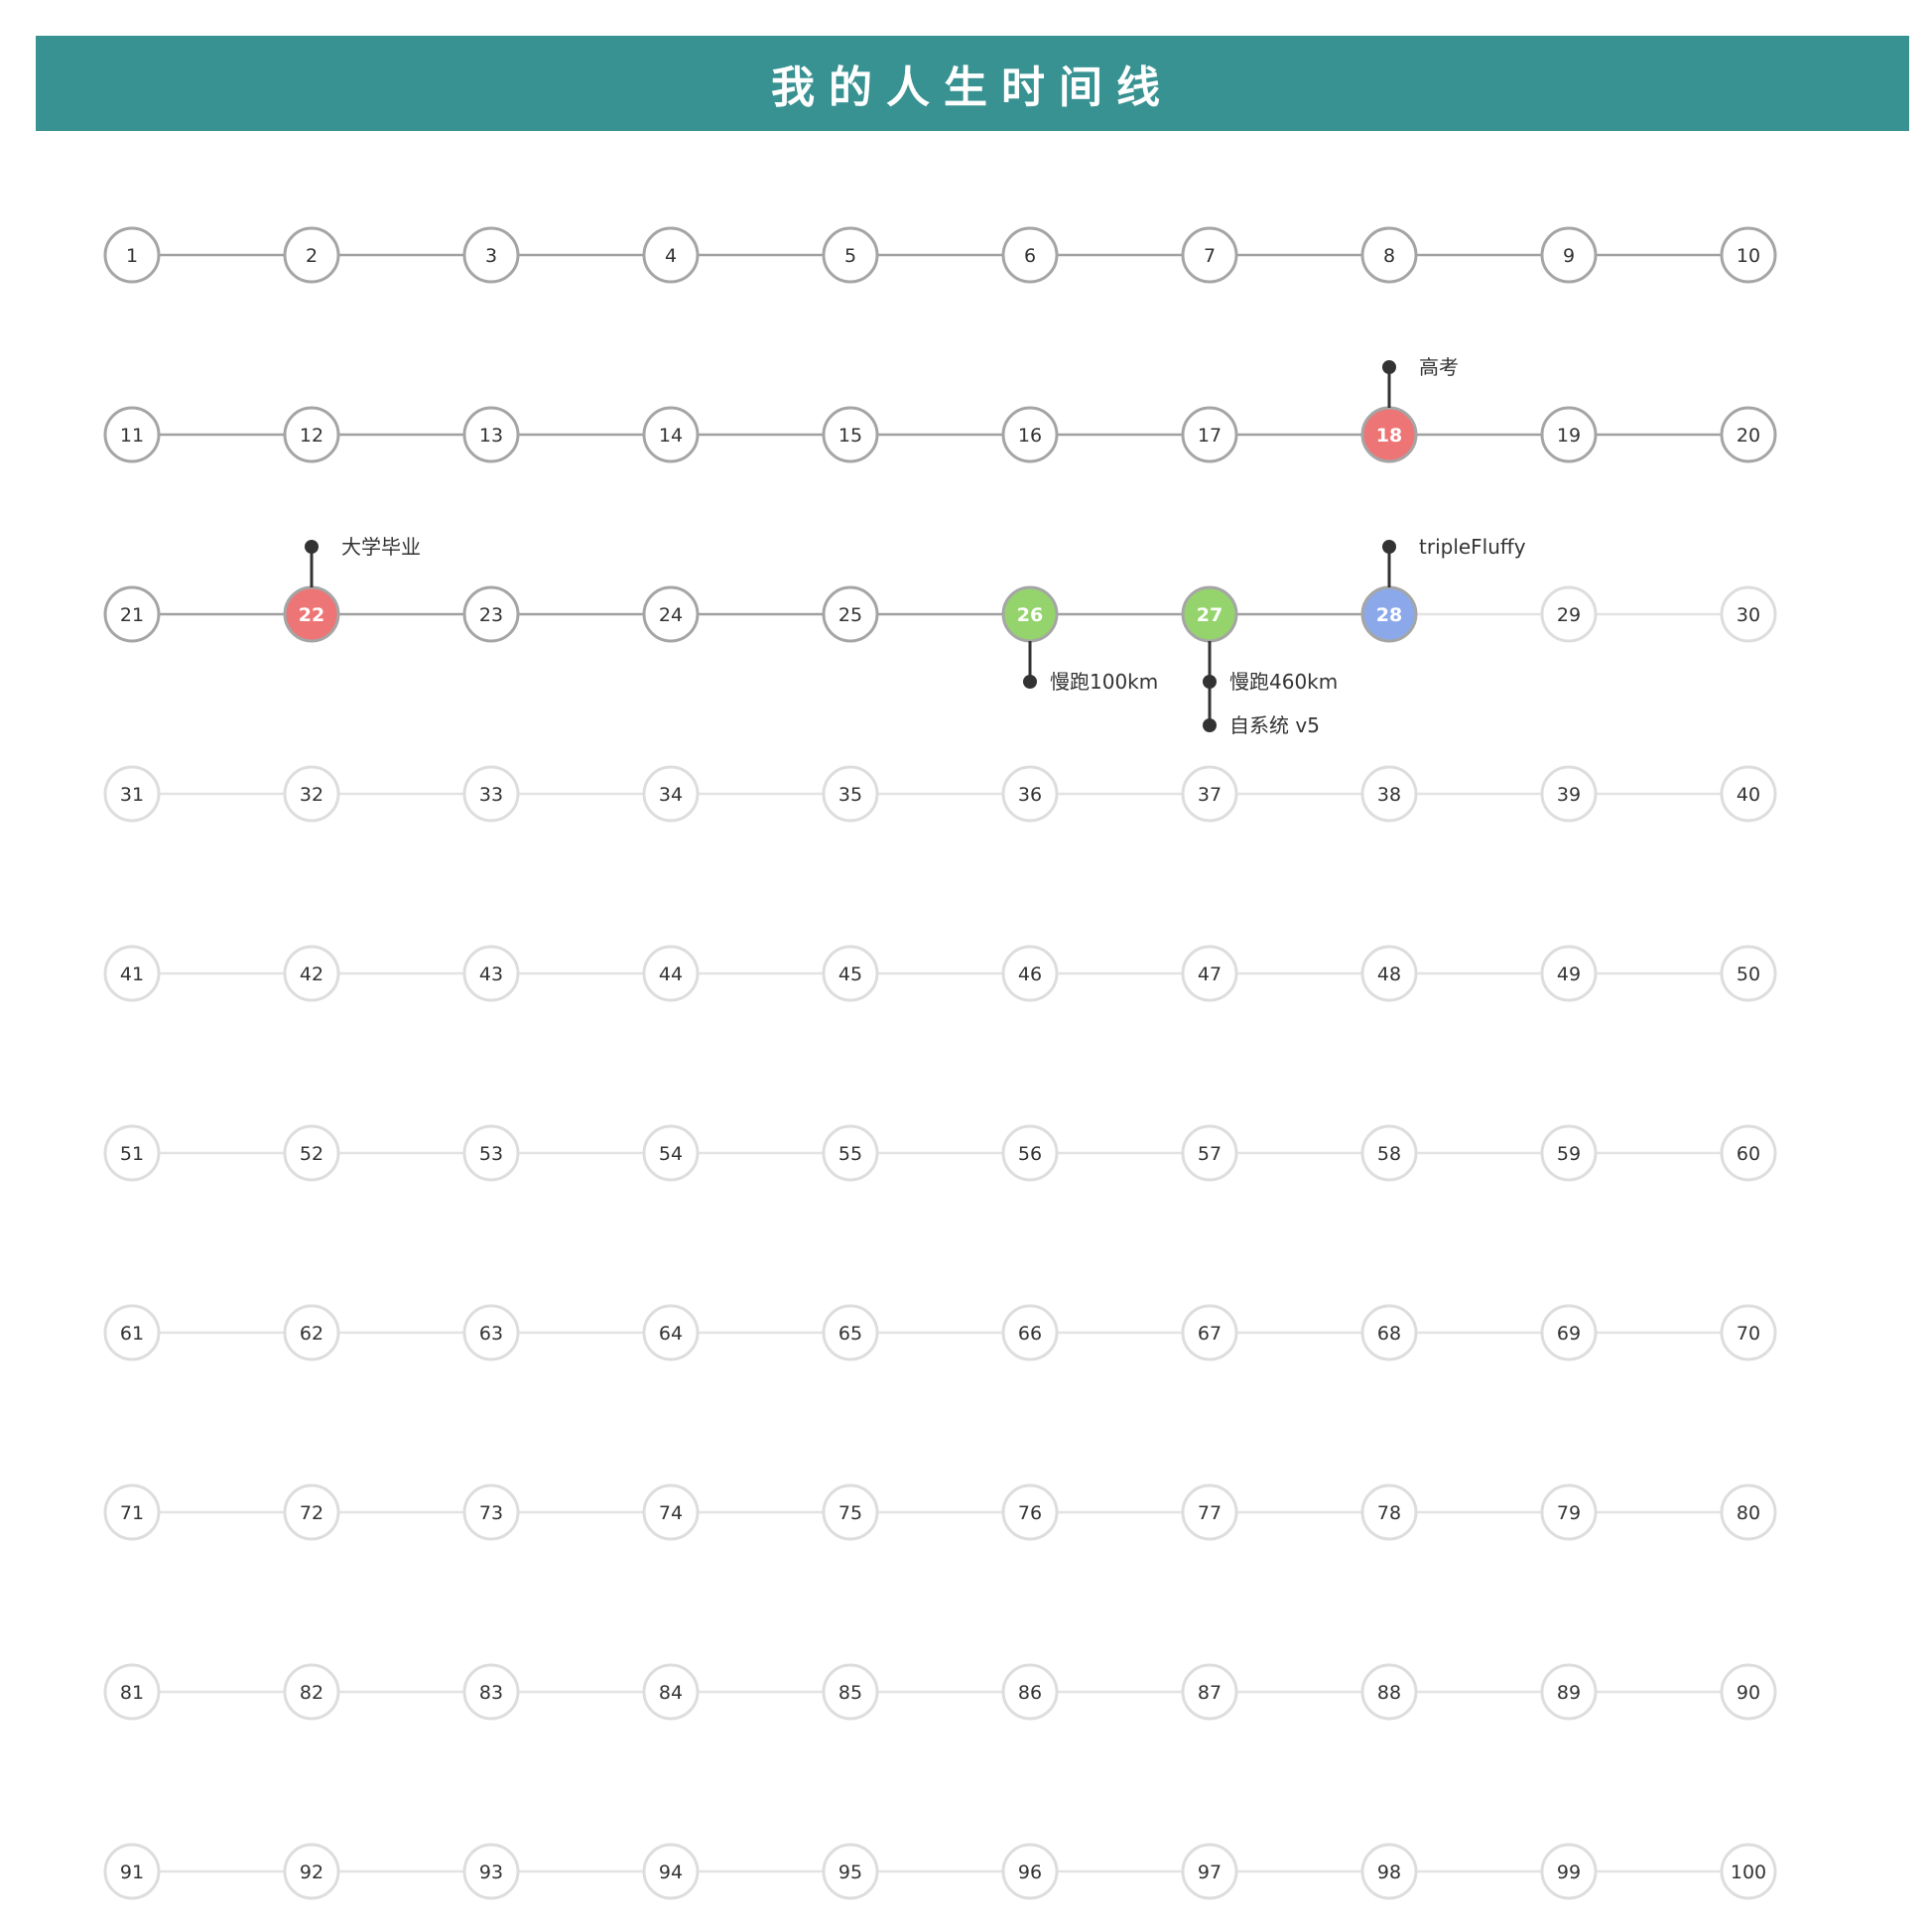 The width and height of the screenshot is (1932, 1930). I want to click on year-node-49: 49, so click(1569, 973).